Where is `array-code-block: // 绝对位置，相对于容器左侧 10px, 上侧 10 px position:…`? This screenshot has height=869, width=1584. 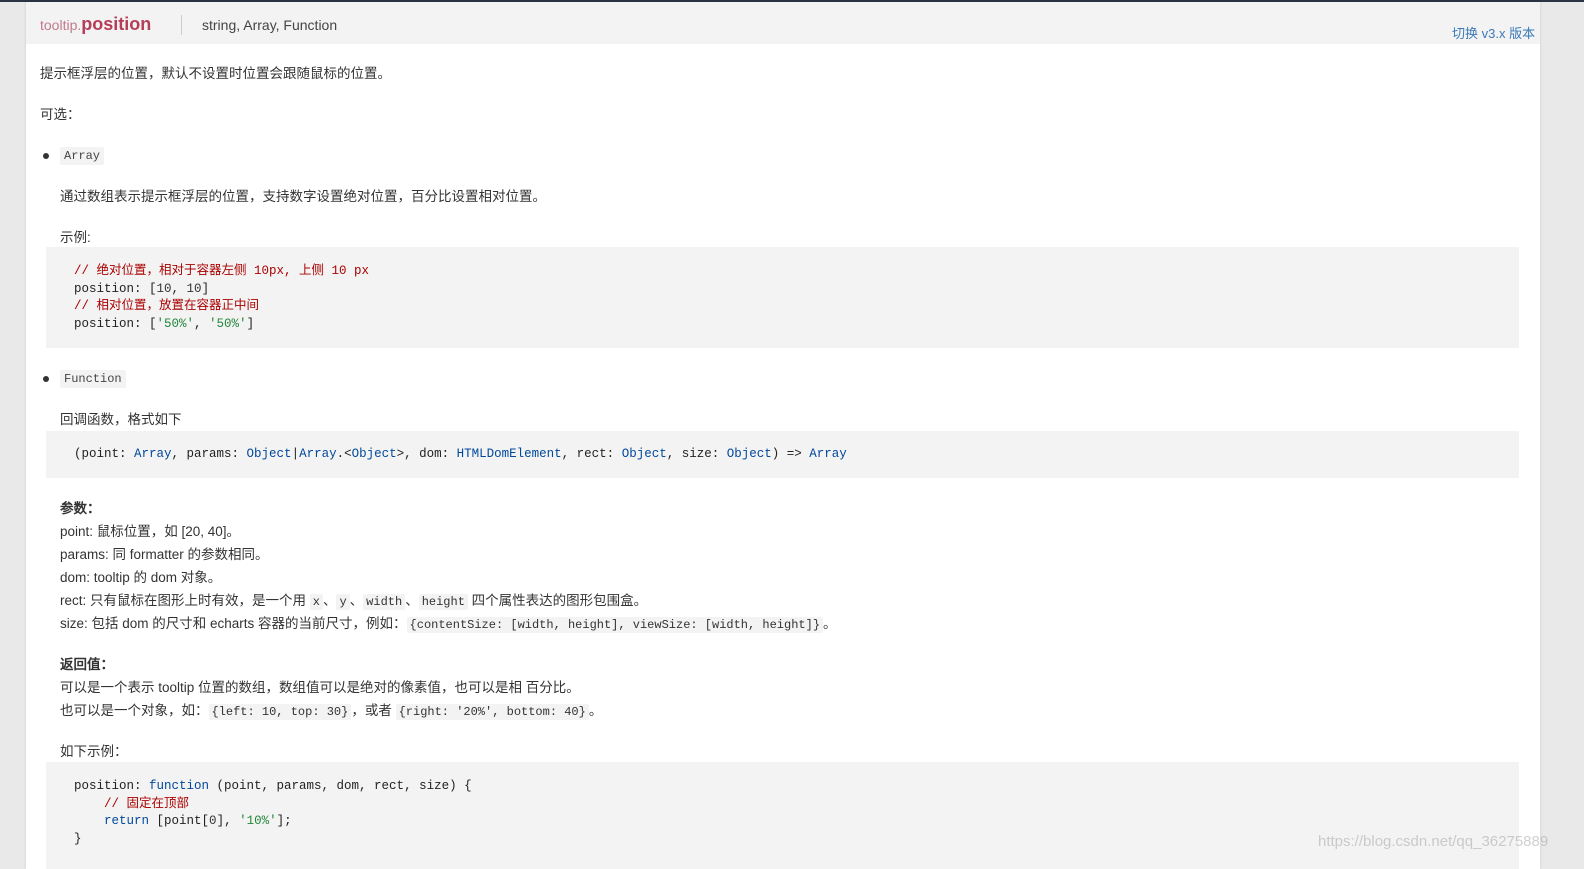
array-code-block: // 绝对位置，相对于容器左侧 10px, 上侧 10 px position:… is located at coordinates (782, 297).